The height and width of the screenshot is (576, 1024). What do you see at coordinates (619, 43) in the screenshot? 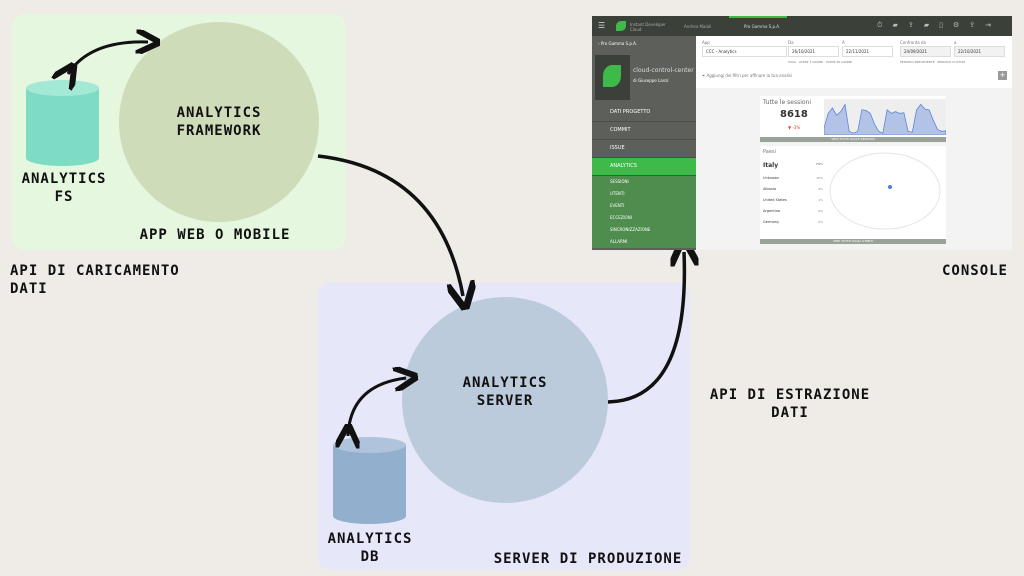
I see `back-label: Pro Gamma S.p.A.` at bounding box center [619, 43].